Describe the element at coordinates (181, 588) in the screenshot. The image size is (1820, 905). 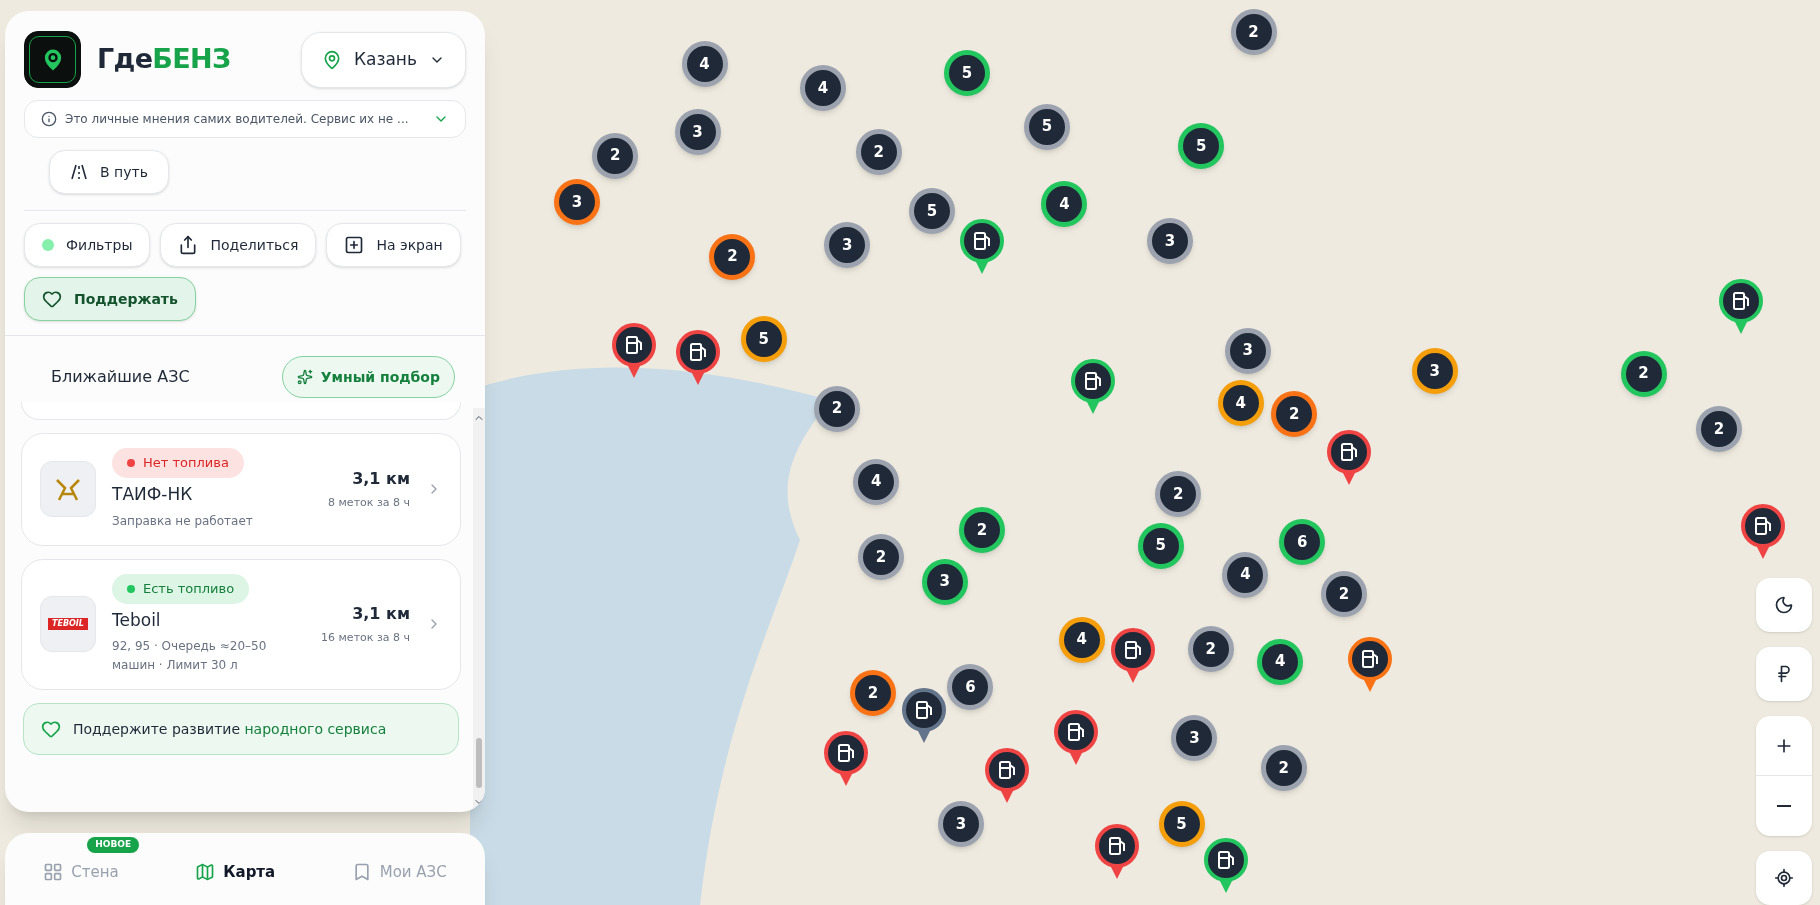
I see `fuel-status-badge: Есть топливо` at that location.